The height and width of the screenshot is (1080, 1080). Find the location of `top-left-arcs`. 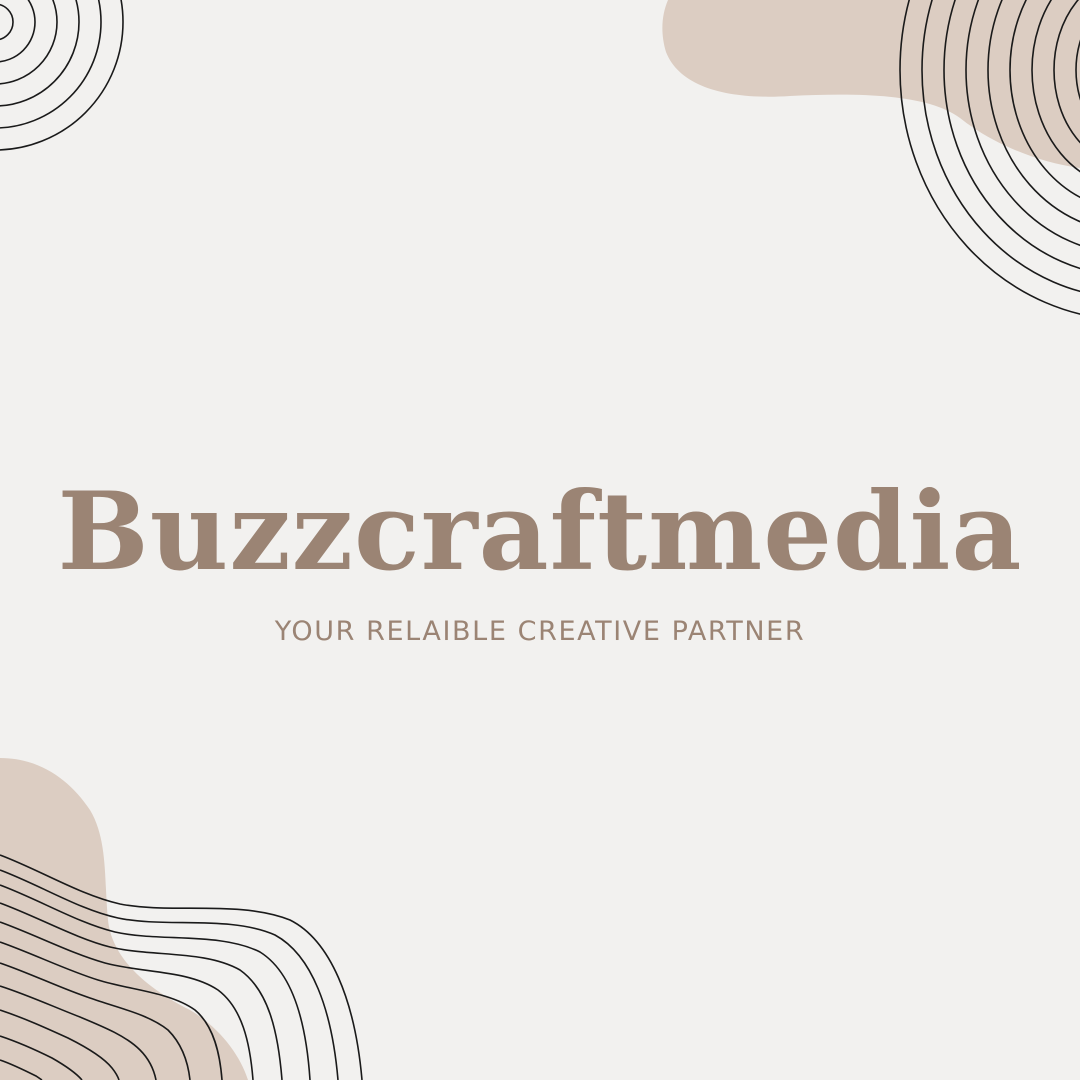

top-left-arcs is located at coordinates (62, 75).